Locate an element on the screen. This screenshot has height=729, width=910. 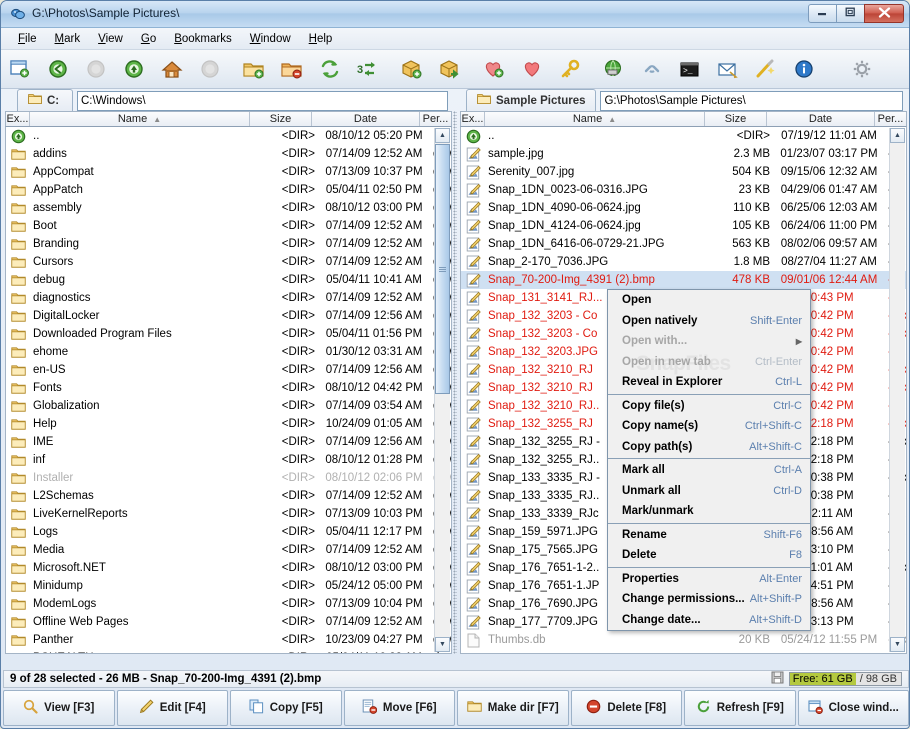
context-menu-item-open-natively: Open natively Shift-Enter is located at coordinates (709, 321).